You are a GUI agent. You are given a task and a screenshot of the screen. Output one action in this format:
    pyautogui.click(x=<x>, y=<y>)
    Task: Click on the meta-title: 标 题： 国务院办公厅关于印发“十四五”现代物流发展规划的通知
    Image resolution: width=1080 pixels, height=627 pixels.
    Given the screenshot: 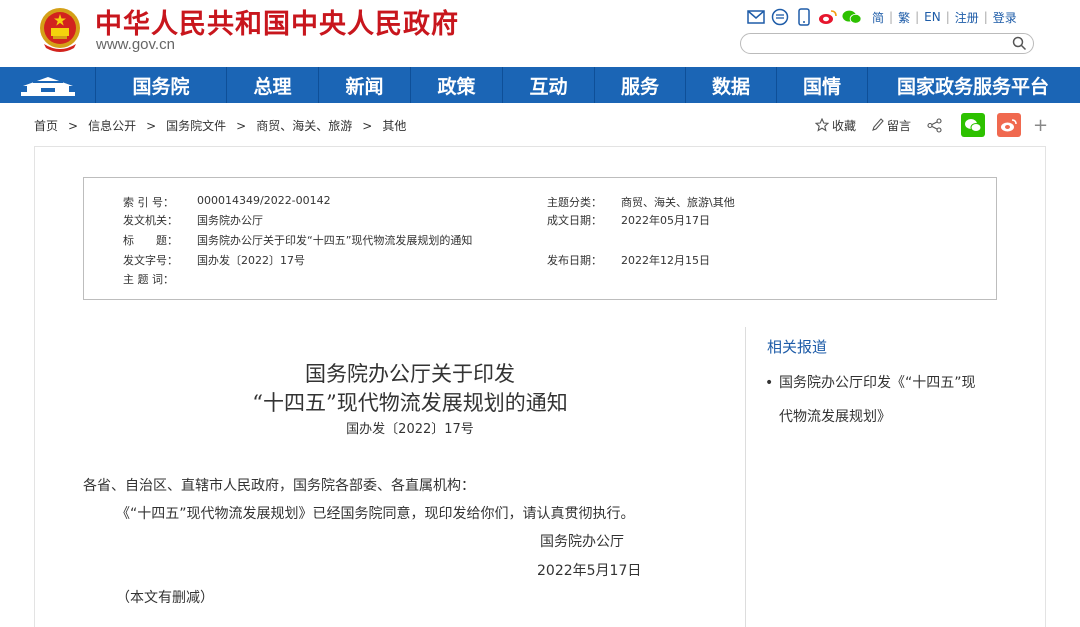 What is the action you would take?
    pyautogui.click(x=298, y=240)
    